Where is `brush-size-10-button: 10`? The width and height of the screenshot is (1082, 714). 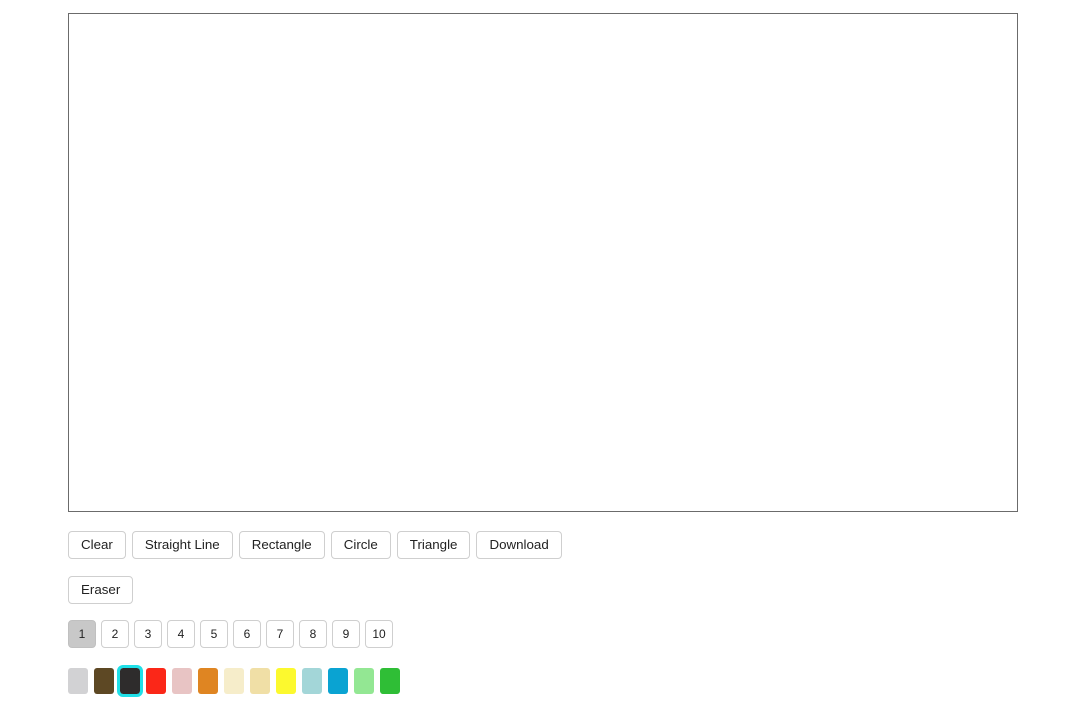
brush-size-10-button: 10 is located at coordinates (379, 634).